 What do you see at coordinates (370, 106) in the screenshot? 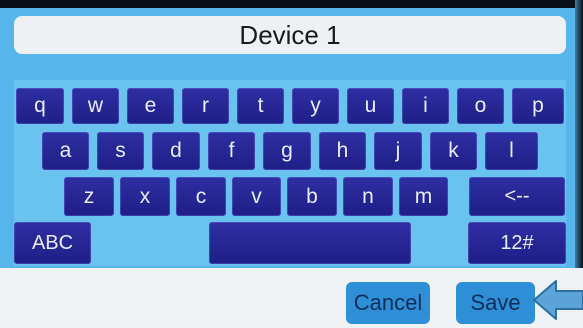
I see `key-u: u` at bounding box center [370, 106].